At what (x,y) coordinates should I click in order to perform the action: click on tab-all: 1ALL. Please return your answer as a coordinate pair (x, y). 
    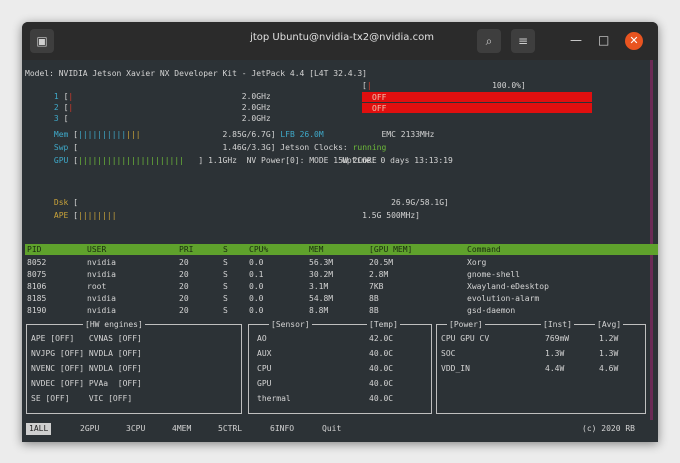
    Looking at the image, I should click on (39, 429).